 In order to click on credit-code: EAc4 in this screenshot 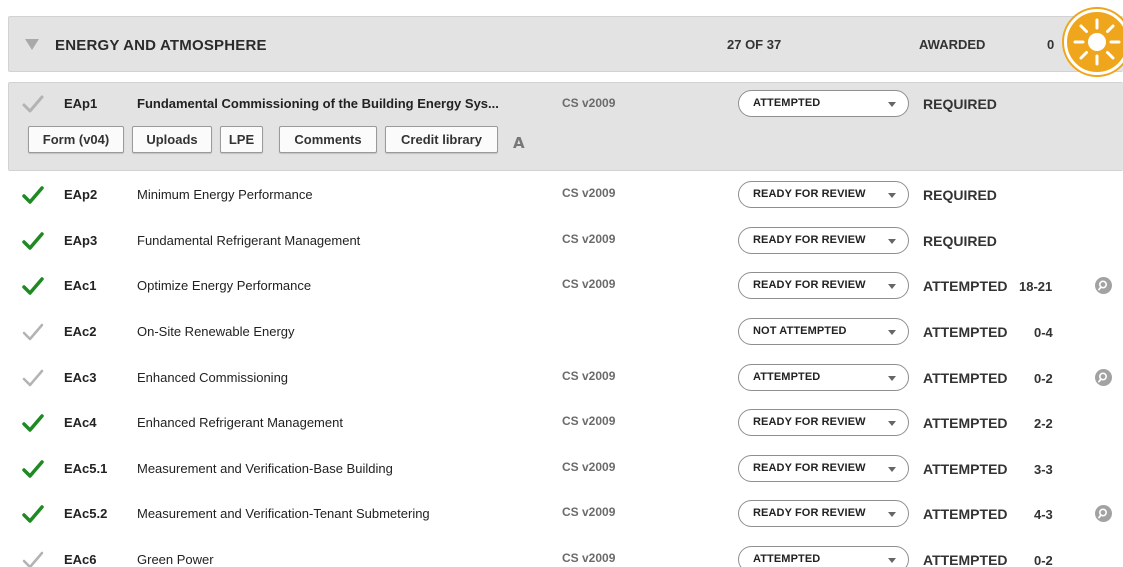, I will do `click(80, 422)`.